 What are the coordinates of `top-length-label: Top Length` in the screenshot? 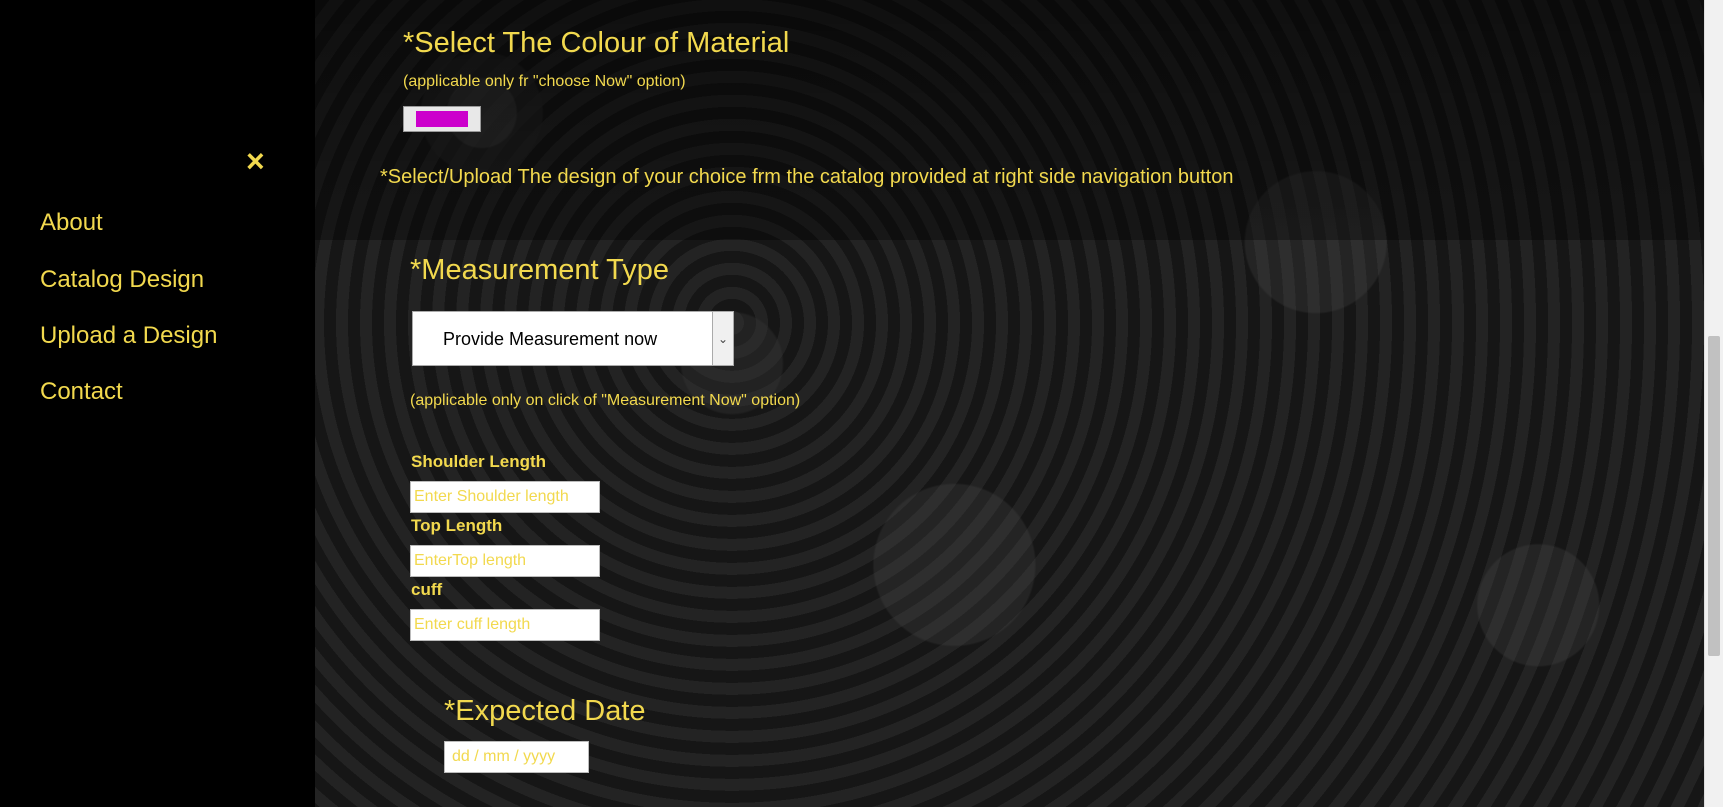 It's located at (457, 525).